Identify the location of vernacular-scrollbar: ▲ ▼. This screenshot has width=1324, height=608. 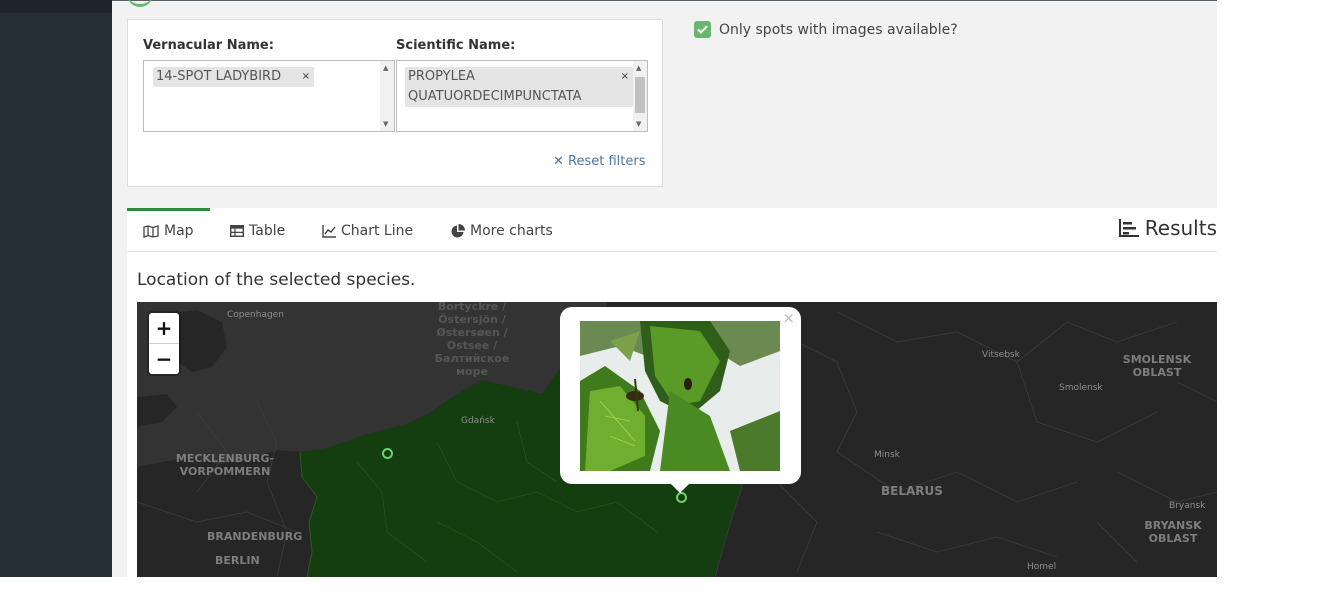
(387, 96).